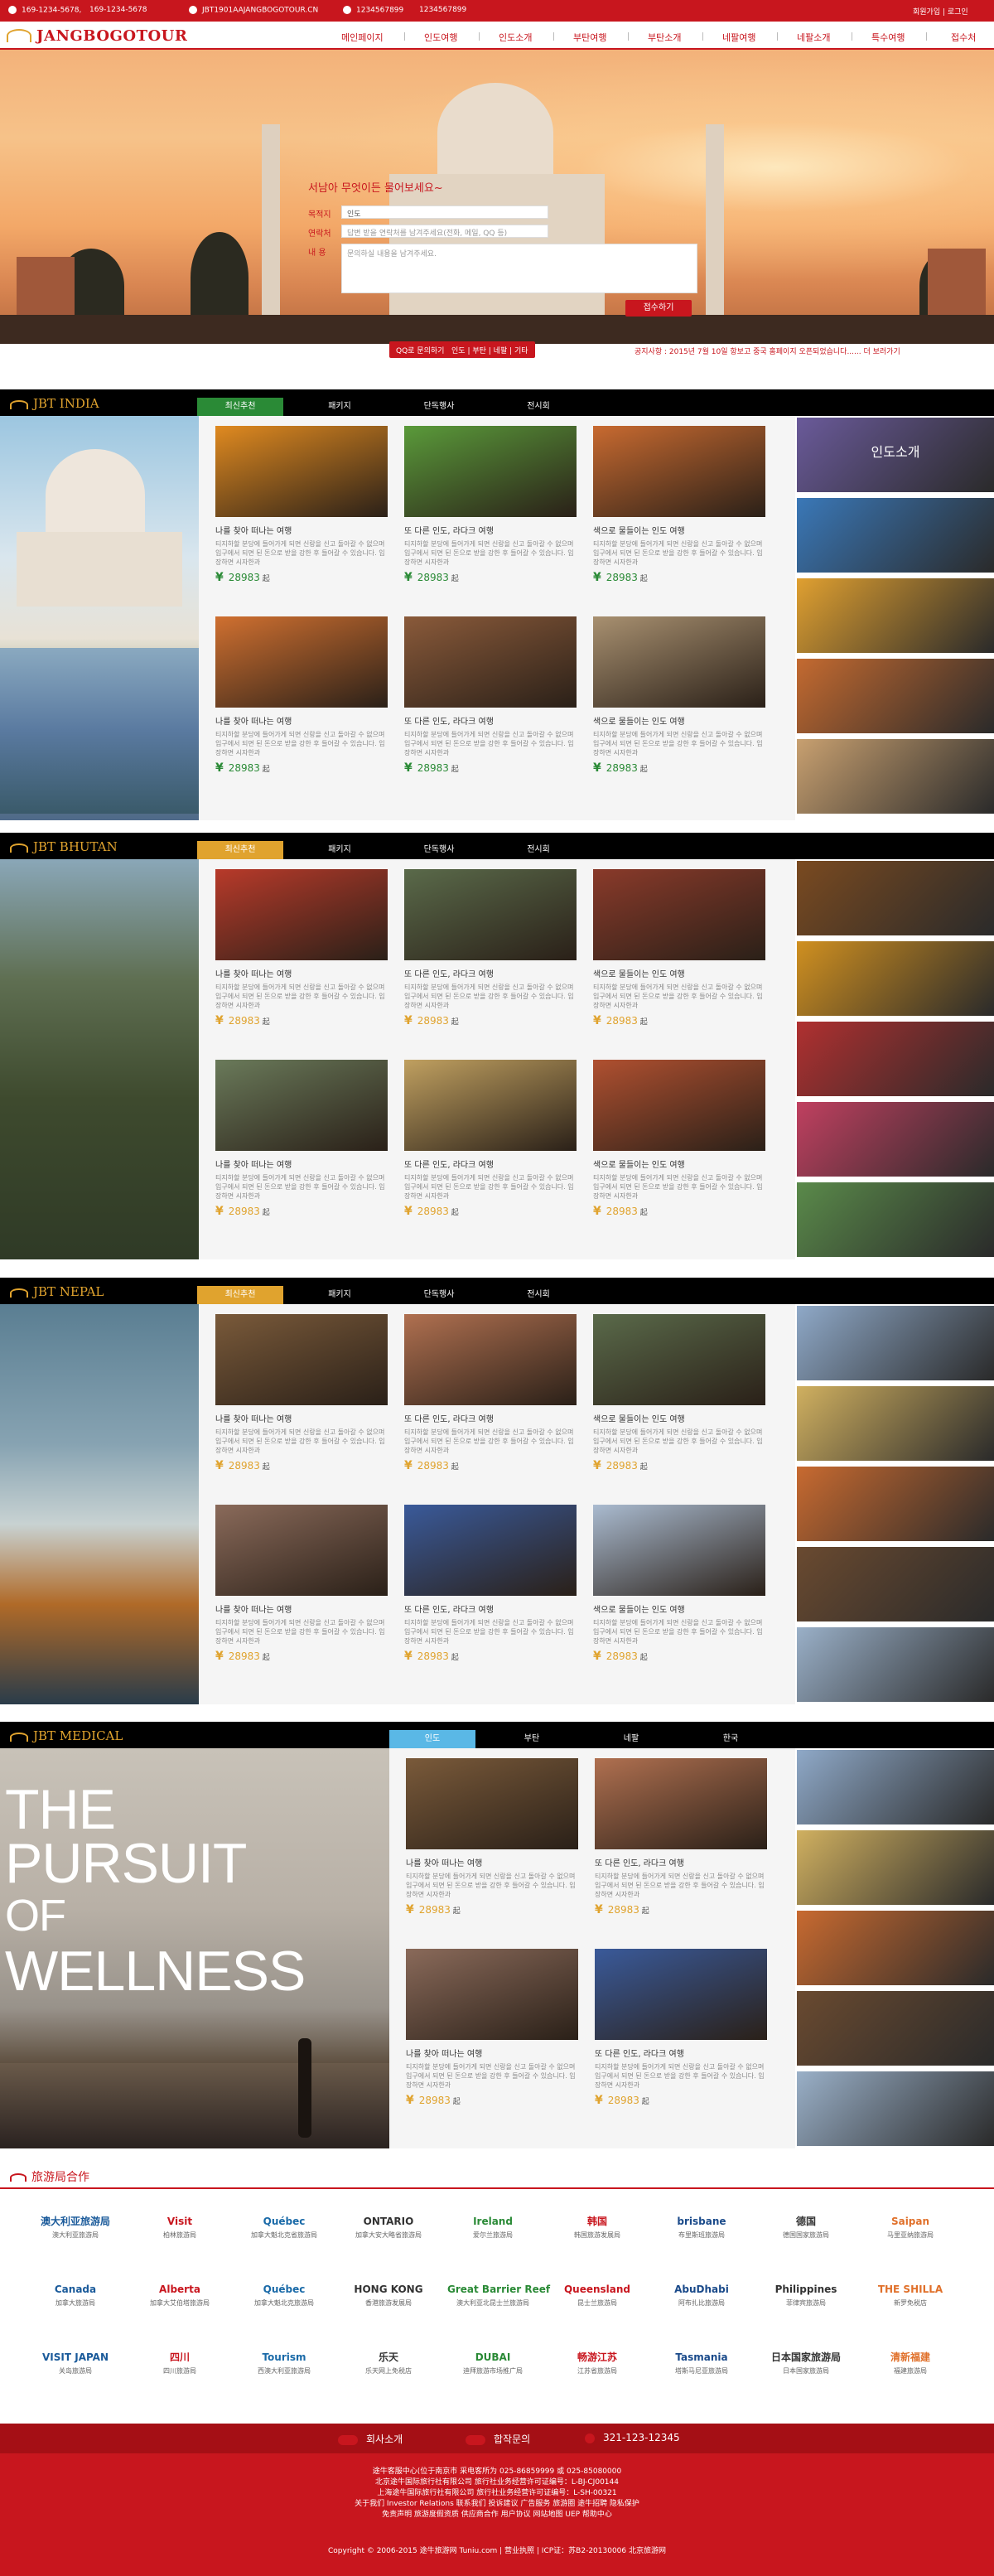 This screenshot has height=2576, width=994. Describe the element at coordinates (515, 37) in the screenshot. I see `nav-item-india-intro: 인도소개` at that location.